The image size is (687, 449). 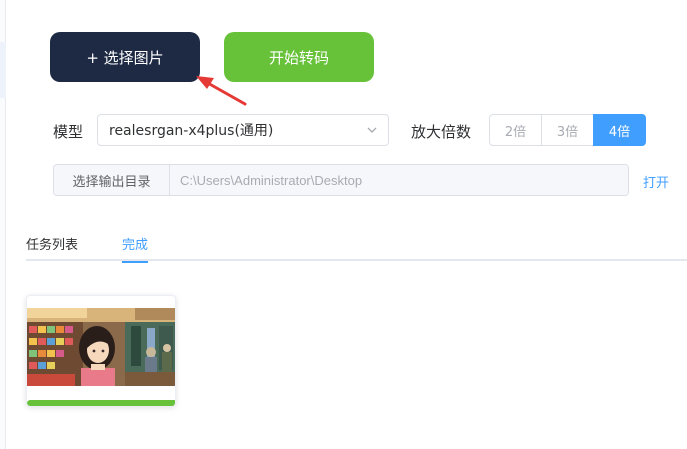 What do you see at coordinates (372, 130) in the screenshot?
I see `chevron-down-icon` at bounding box center [372, 130].